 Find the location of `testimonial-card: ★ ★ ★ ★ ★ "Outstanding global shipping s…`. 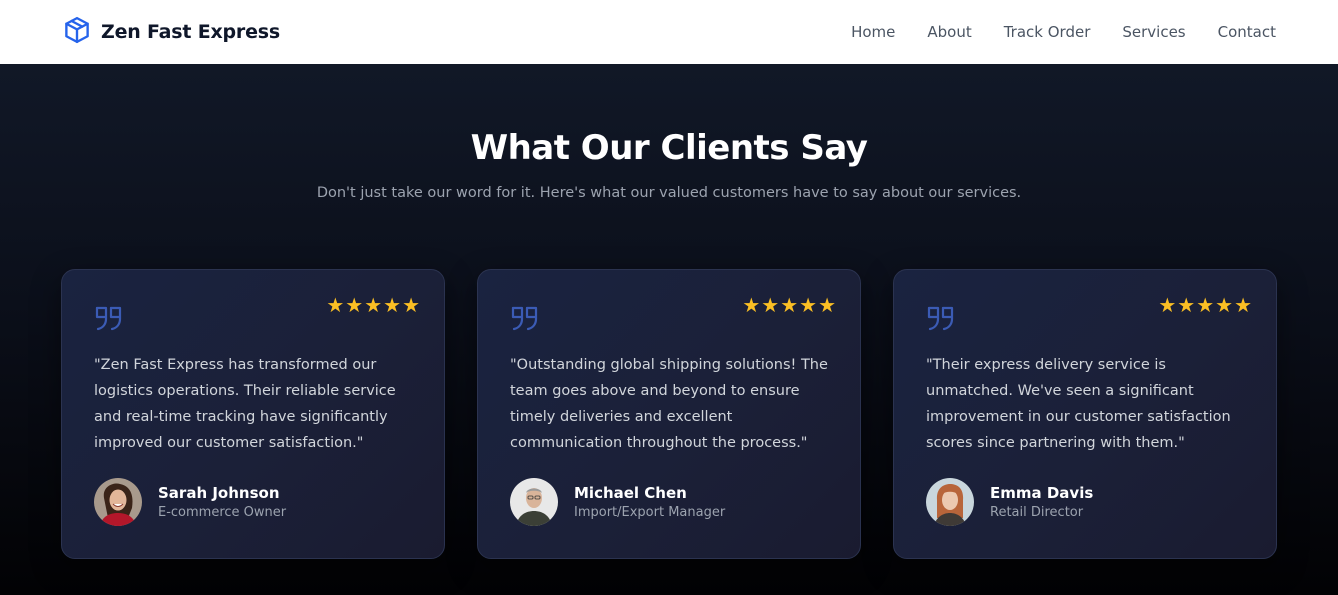

testimonial-card: ★ ★ ★ ★ ★ "Outstanding global shipping s… is located at coordinates (669, 414).